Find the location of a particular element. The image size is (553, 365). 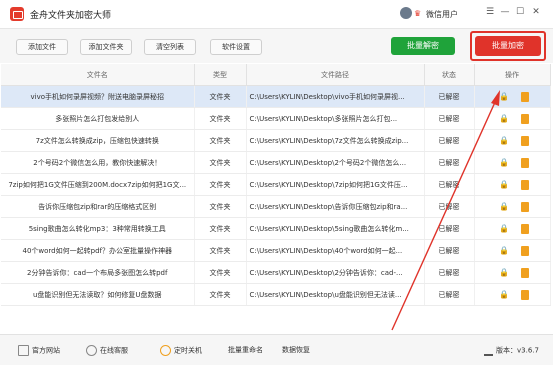

footer: 官方网站 在线客服 定时关机 批量重命名 数据恢复 版本：v3.6.7 is located at coordinates (276, 349).